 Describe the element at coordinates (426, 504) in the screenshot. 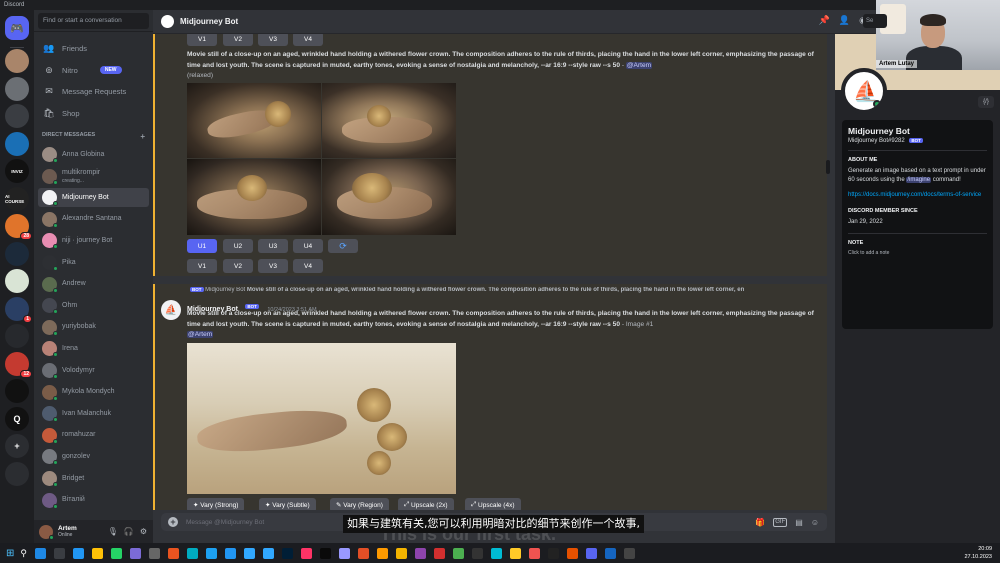

I see `upscale-2x-button: ⤢ Upscale (2x)` at that location.